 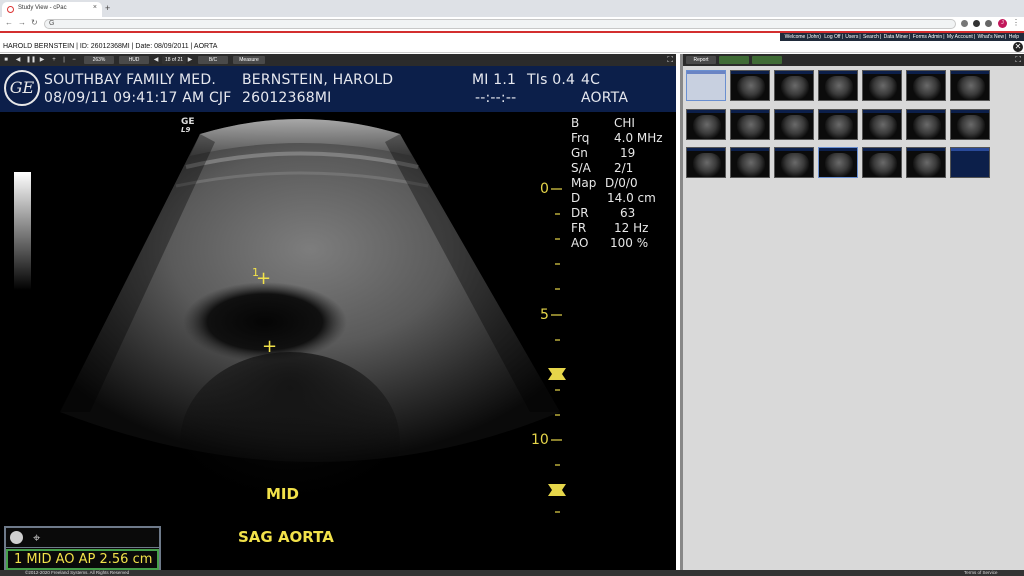 I want to click on link-log-off: Log Off, so click(x=832, y=37).